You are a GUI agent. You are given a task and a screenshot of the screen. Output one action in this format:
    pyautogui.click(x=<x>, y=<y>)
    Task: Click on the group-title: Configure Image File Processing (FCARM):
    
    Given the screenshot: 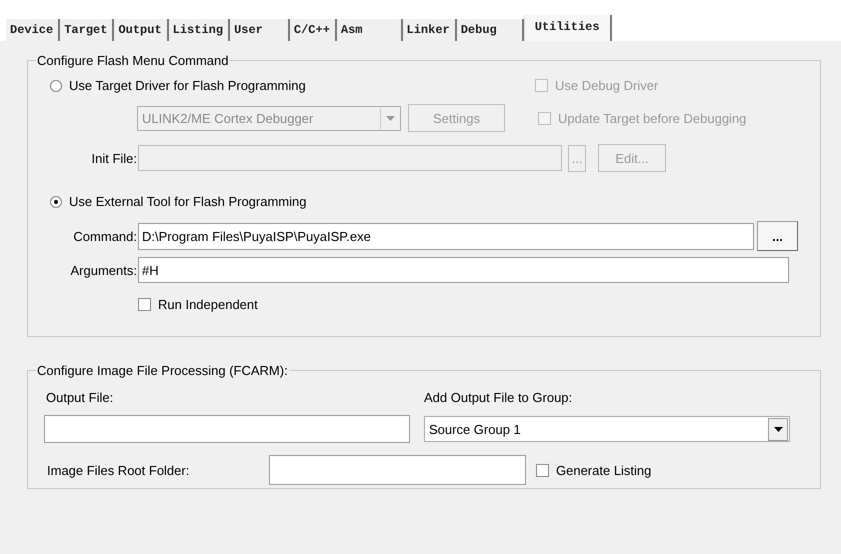 What is the action you would take?
    pyautogui.click(x=162, y=370)
    